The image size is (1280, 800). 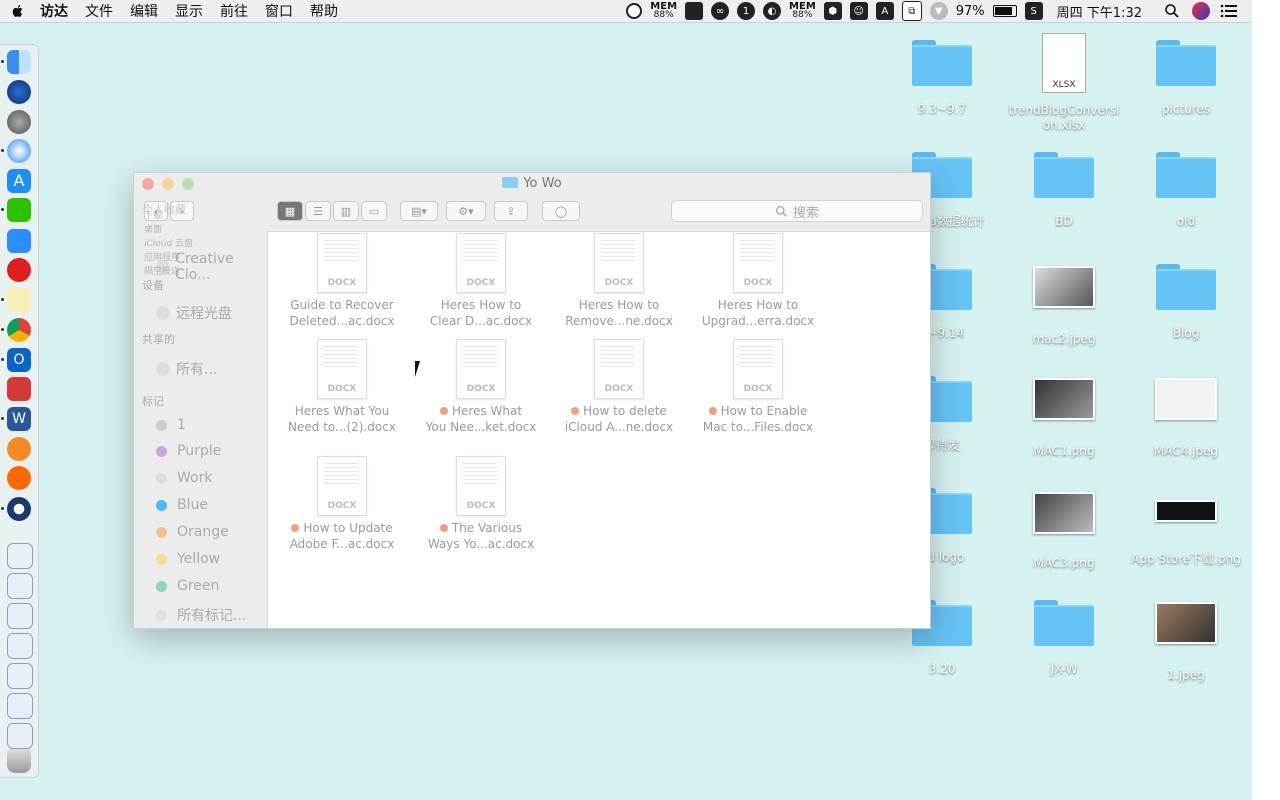 I want to click on doc-thumb-2-icon, so click(x=20, y=586).